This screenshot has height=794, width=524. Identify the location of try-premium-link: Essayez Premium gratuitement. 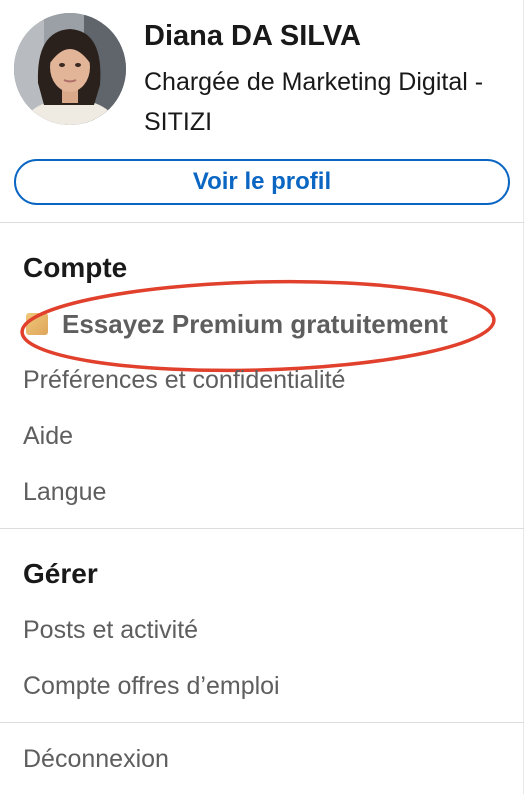
(237, 324).